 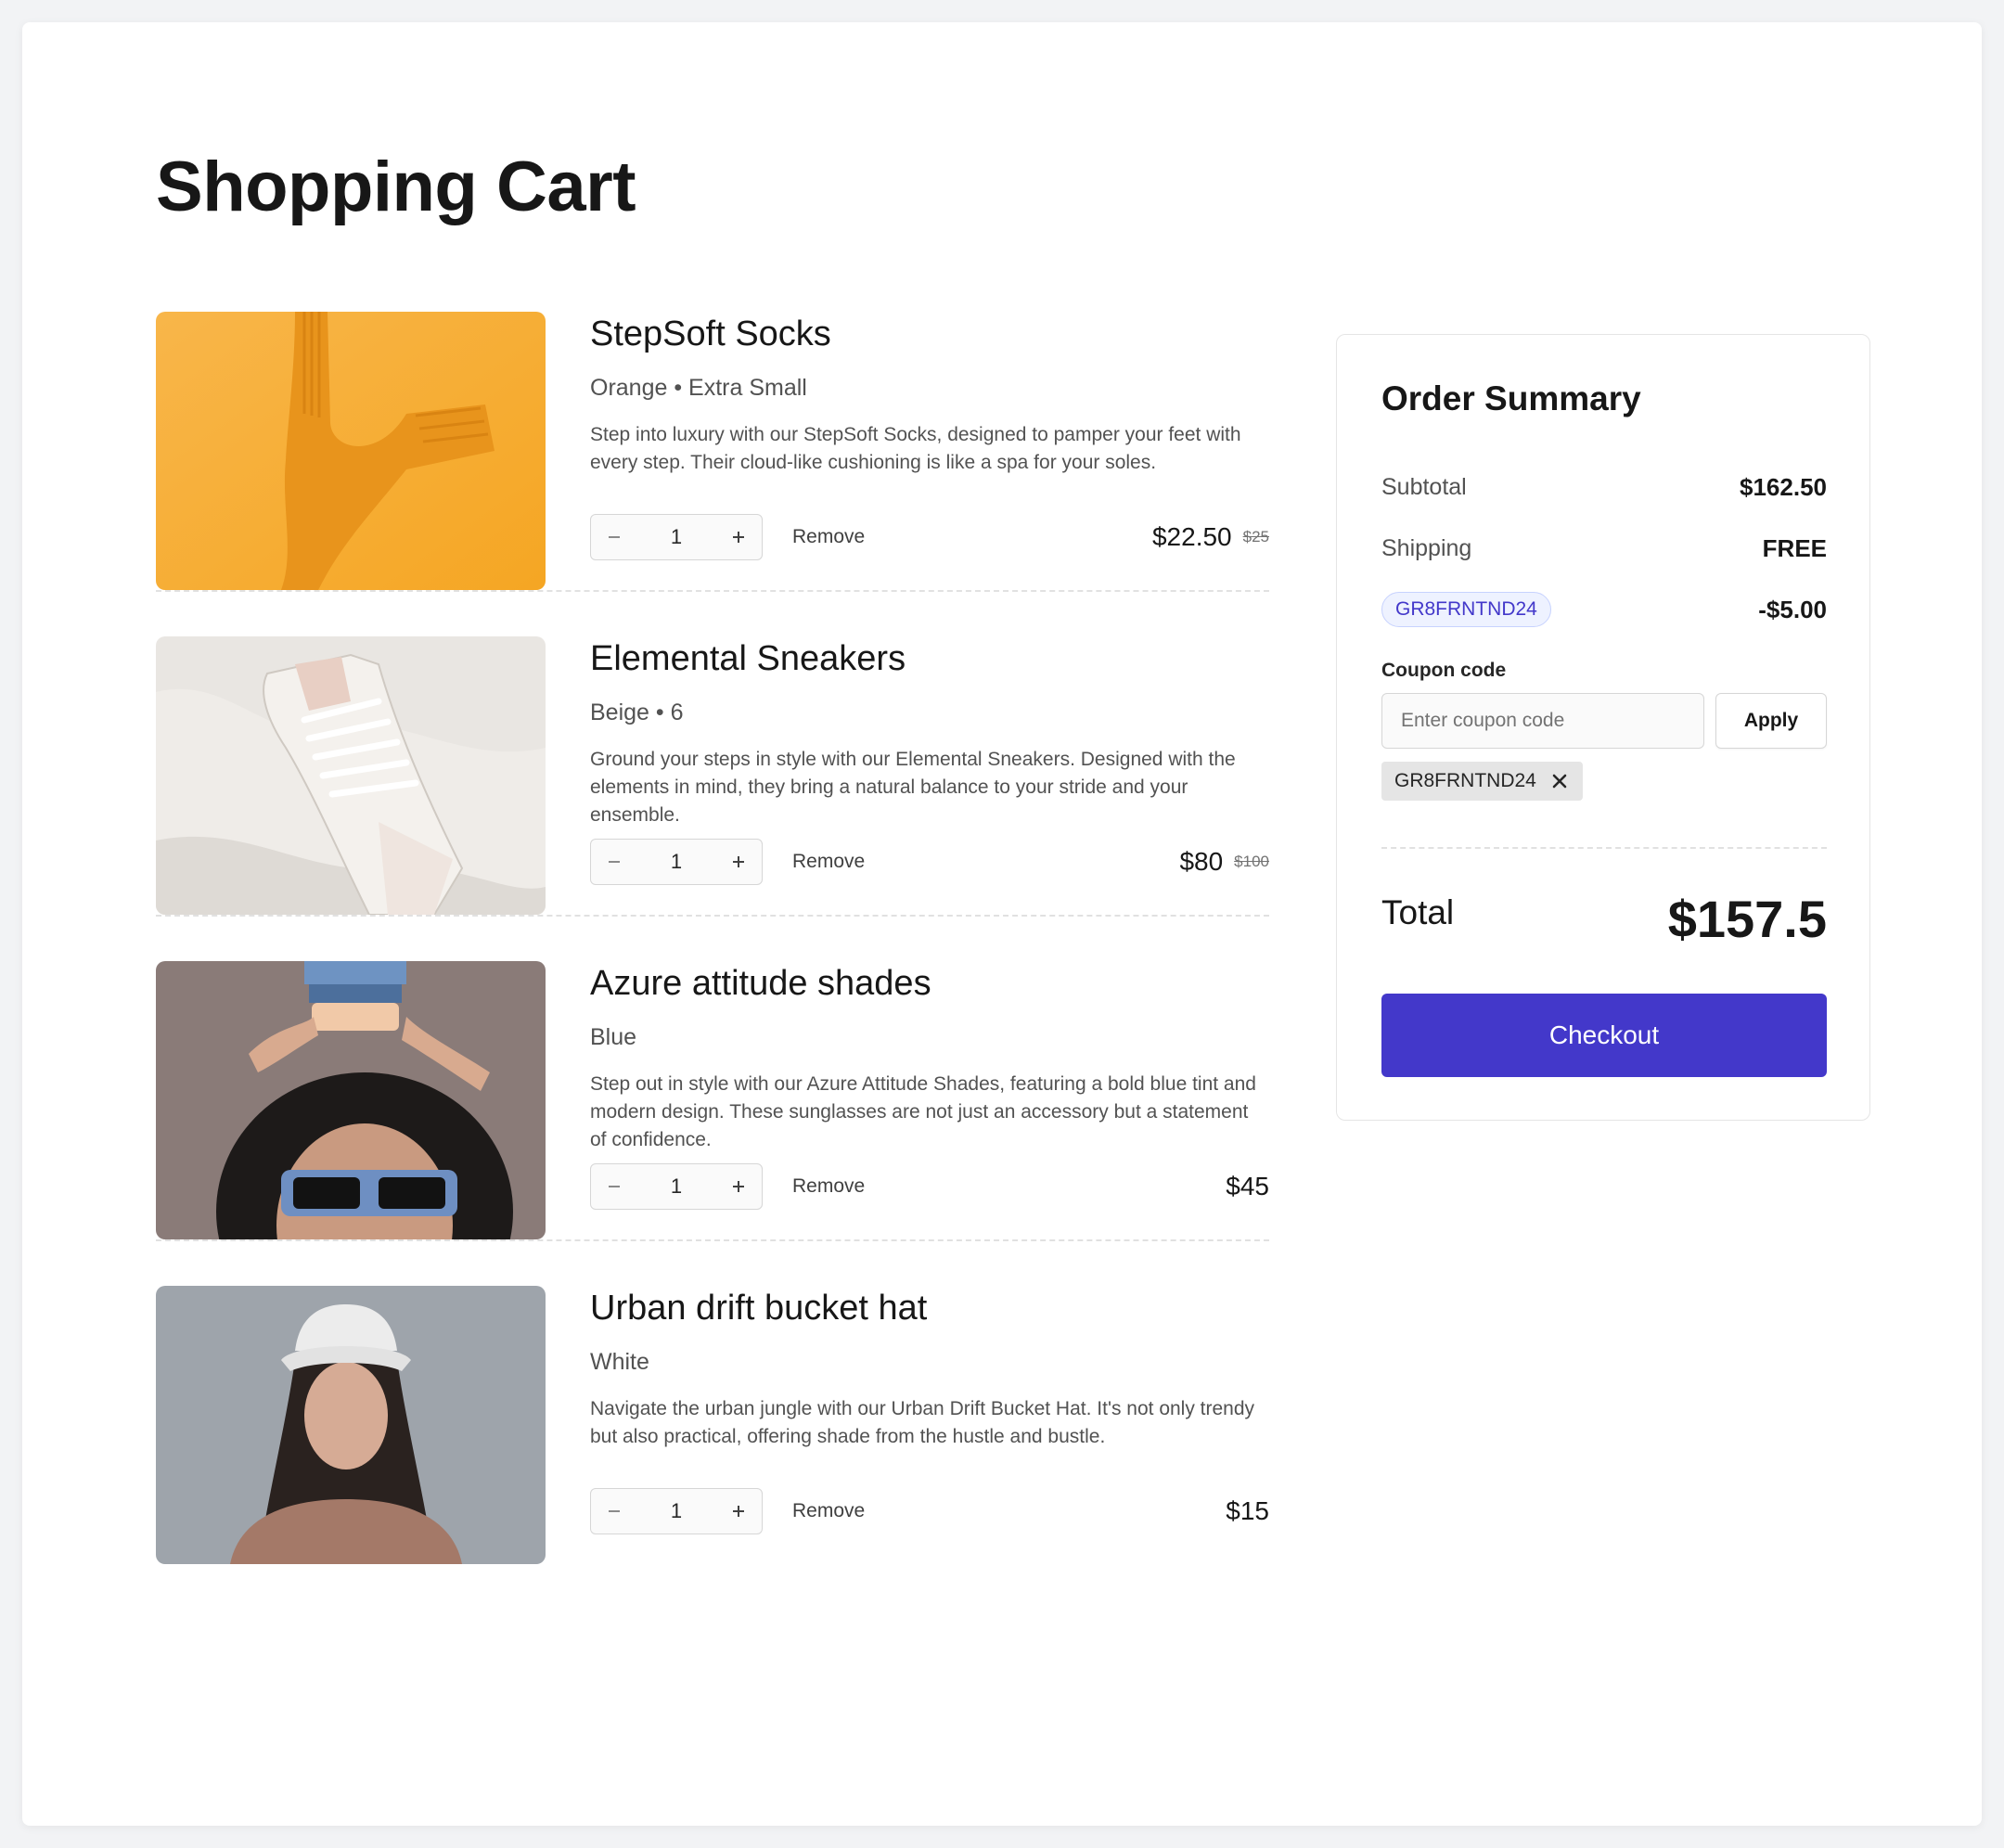 What do you see at coordinates (396, 187) in the screenshot?
I see `page-title: Shopping Cart` at bounding box center [396, 187].